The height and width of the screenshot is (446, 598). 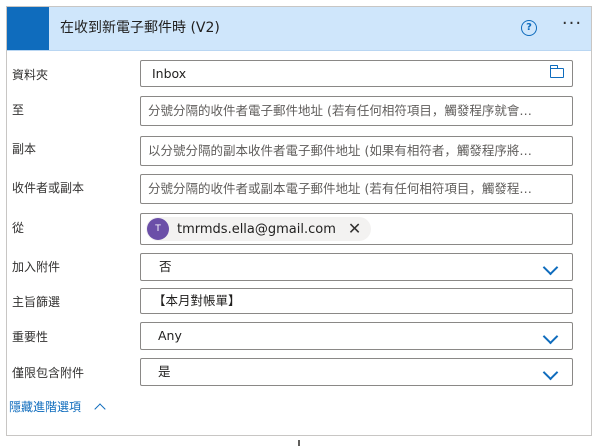 What do you see at coordinates (24, 149) in the screenshot?
I see `cc-label: 副本` at bounding box center [24, 149].